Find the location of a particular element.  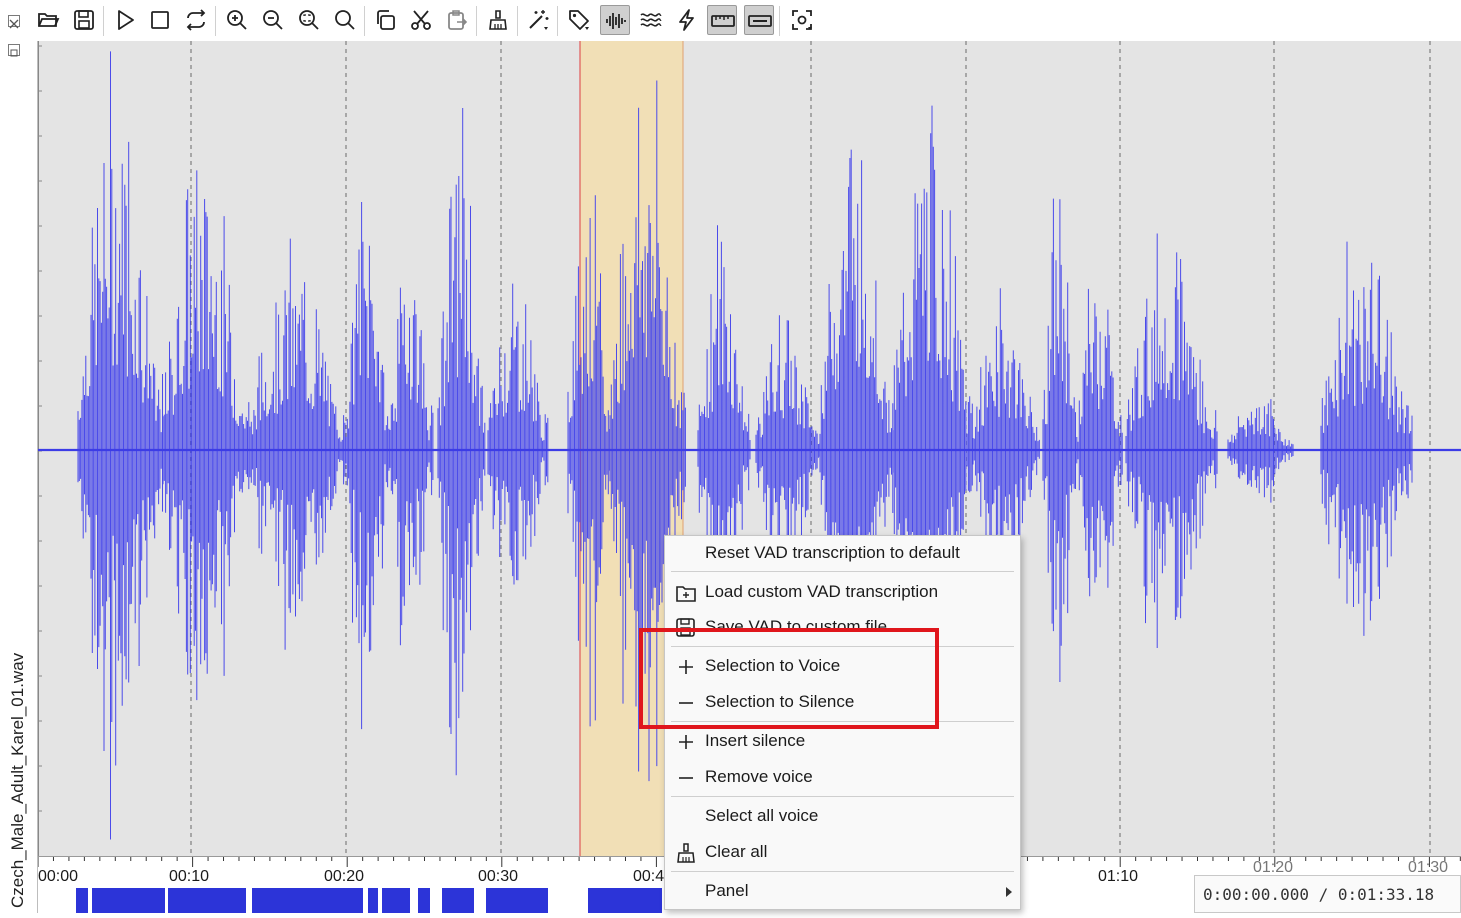

paste-button is located at coordinates (457, 20).